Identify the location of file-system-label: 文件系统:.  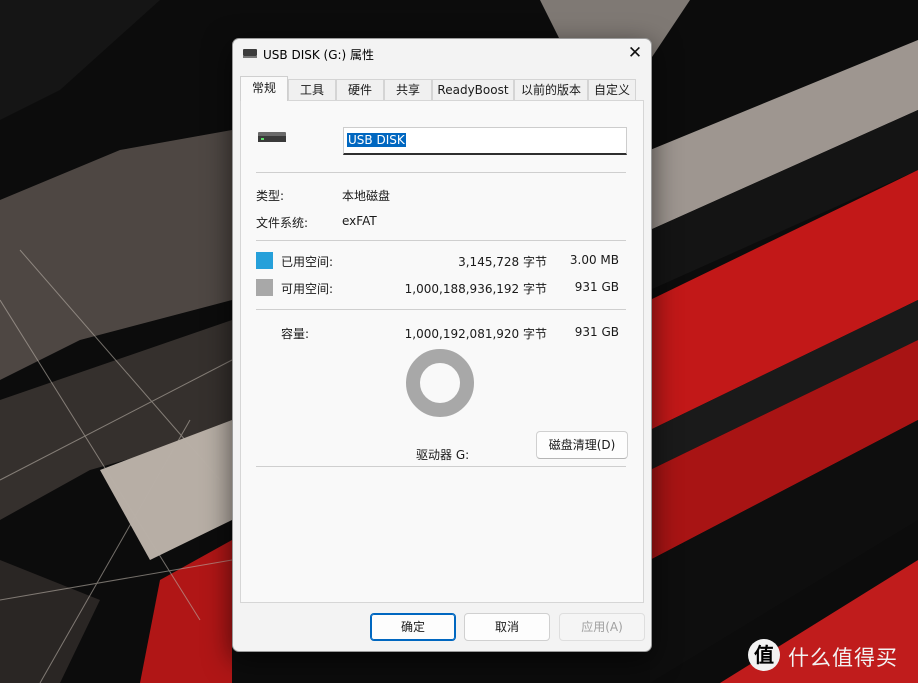
(282, 223).